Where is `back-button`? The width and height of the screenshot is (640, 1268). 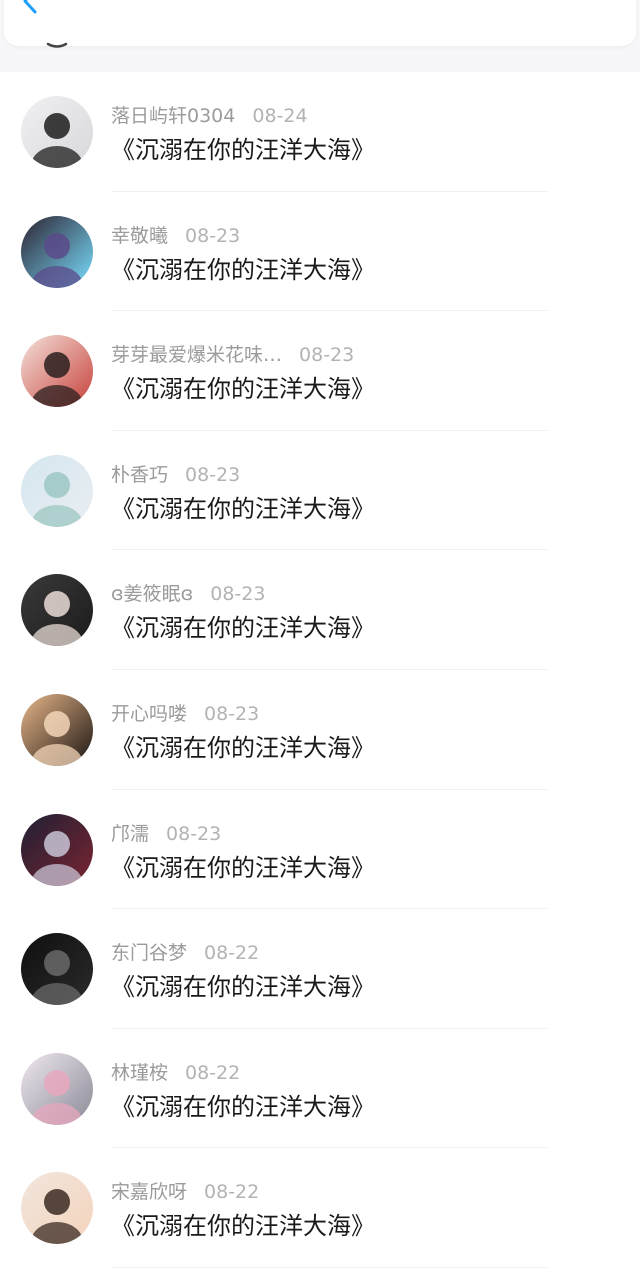 back-button is located at coordinates (38, 9).